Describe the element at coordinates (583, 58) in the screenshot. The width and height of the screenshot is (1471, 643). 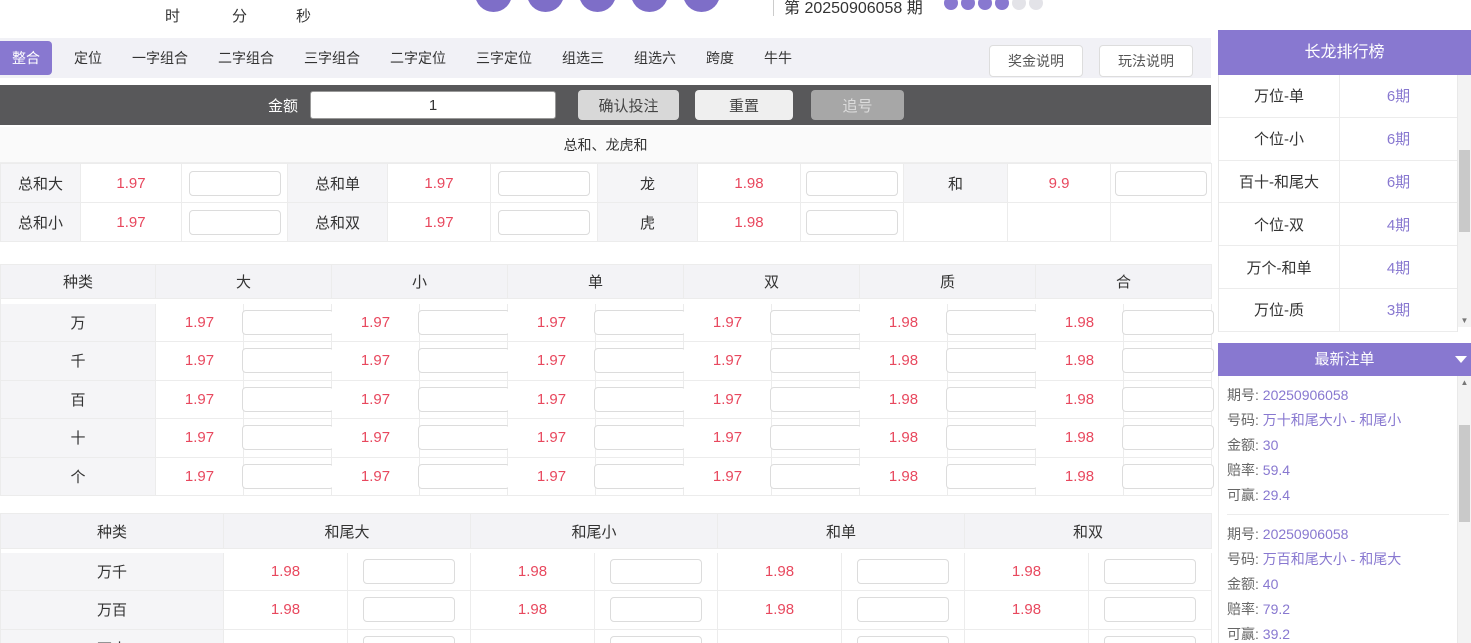
I see `tab-组选三: 组选三` at that location.